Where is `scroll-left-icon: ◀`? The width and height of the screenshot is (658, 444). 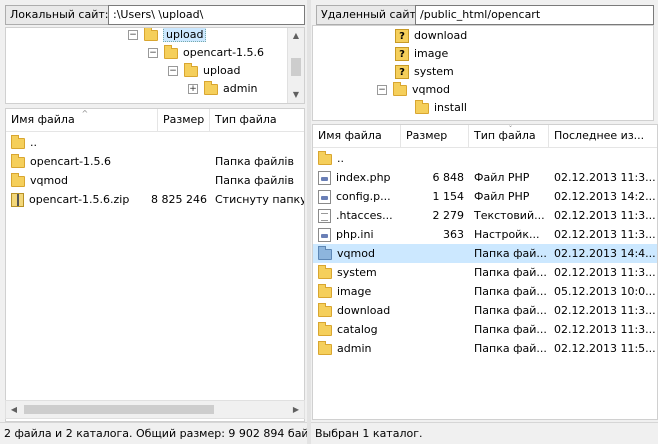 scroll-left-icon: ◀ is located at coordinates (14, 409).